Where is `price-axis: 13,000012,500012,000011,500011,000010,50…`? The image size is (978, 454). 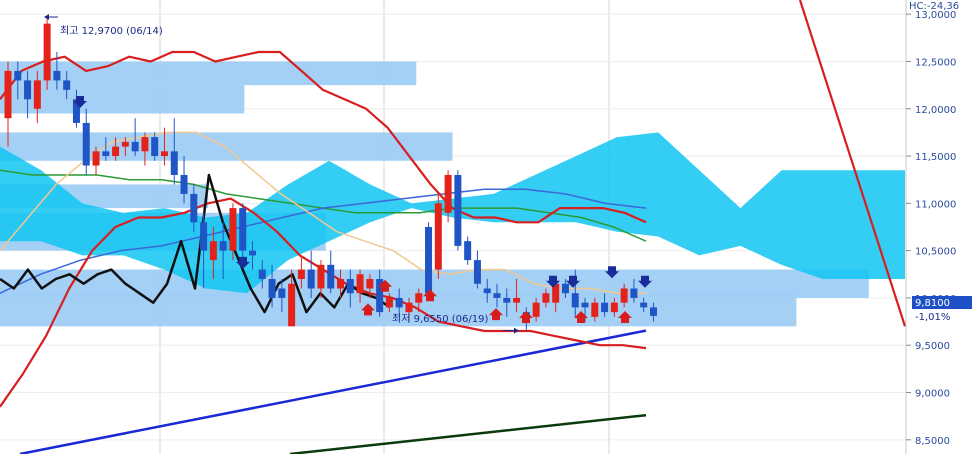
price-axis: 13,000012,500012,000011,500011,000010,50… is located at coordinates (930, 227).